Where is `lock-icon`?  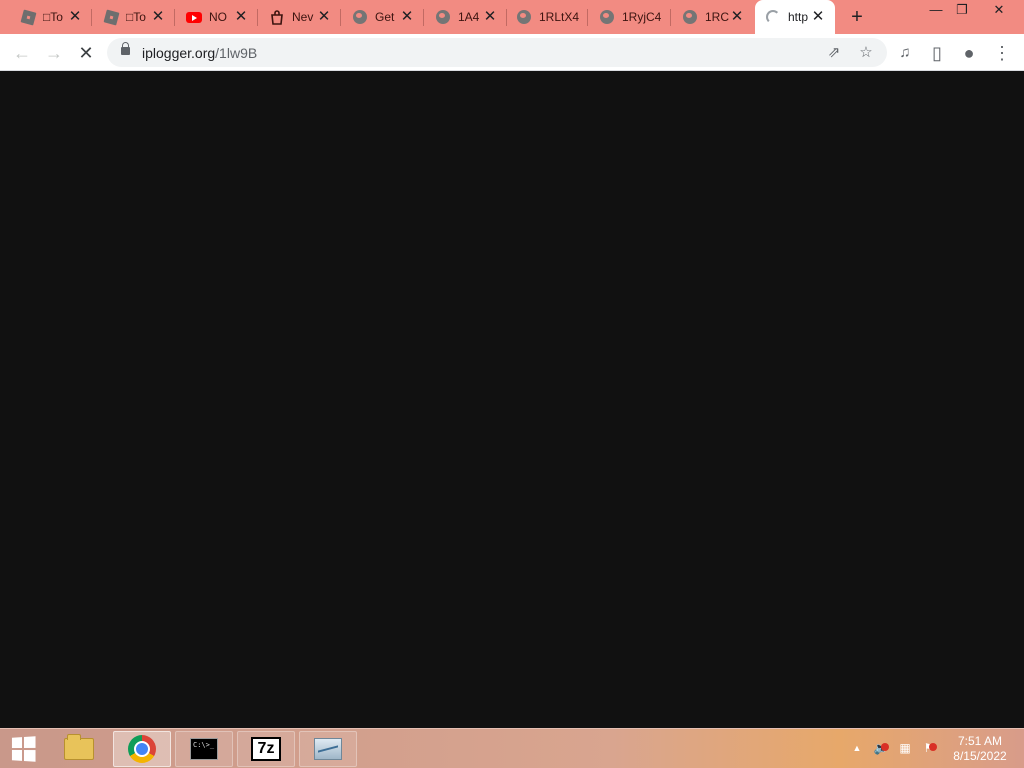
lock-icon is located at coordinates (125, 48).